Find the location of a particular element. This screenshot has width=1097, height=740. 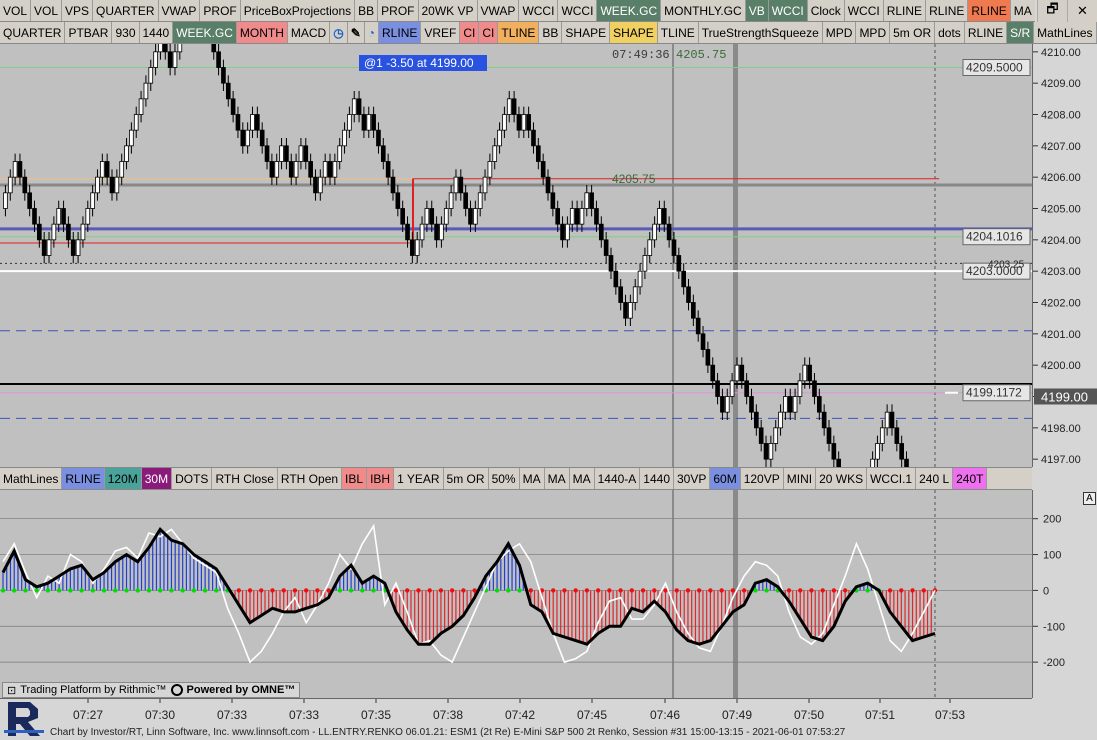

toolbar-top-button-14: MONTHLY.GC is located at coordinates (703, 10).